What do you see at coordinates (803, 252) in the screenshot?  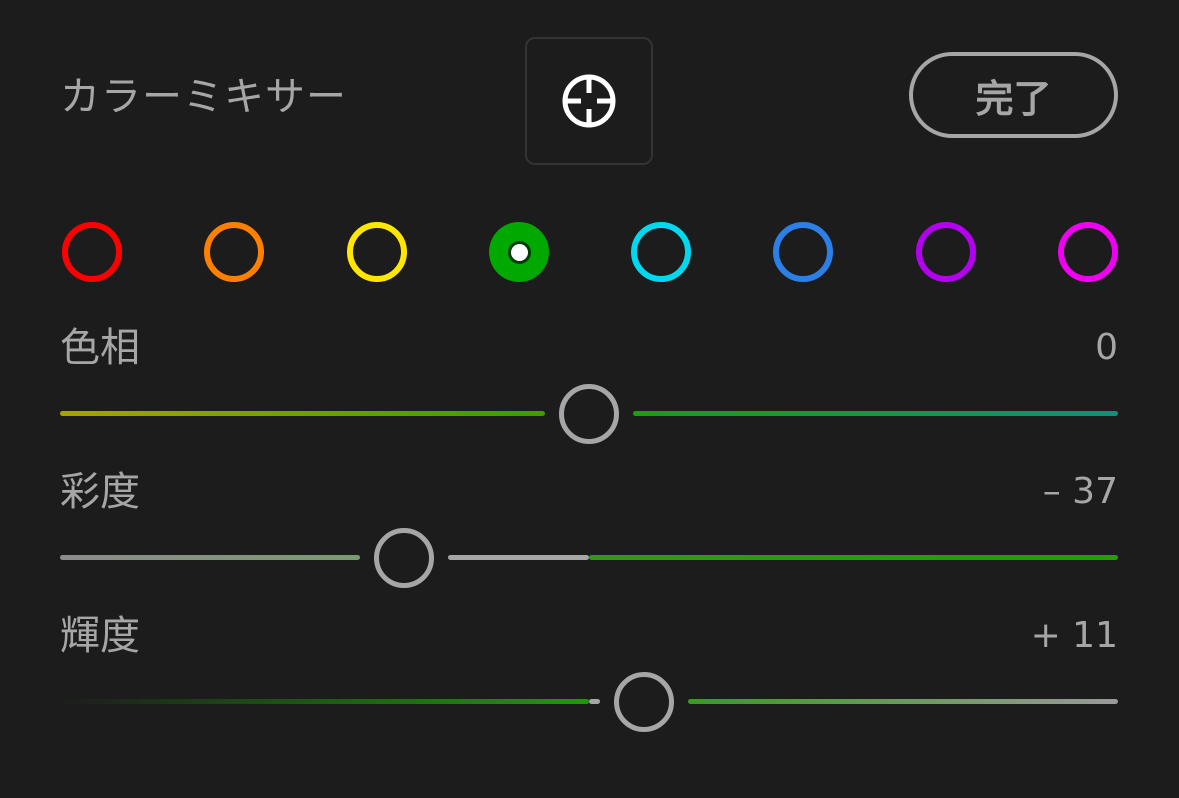 I see `swatch-blue` at bounding box center [803, 252].